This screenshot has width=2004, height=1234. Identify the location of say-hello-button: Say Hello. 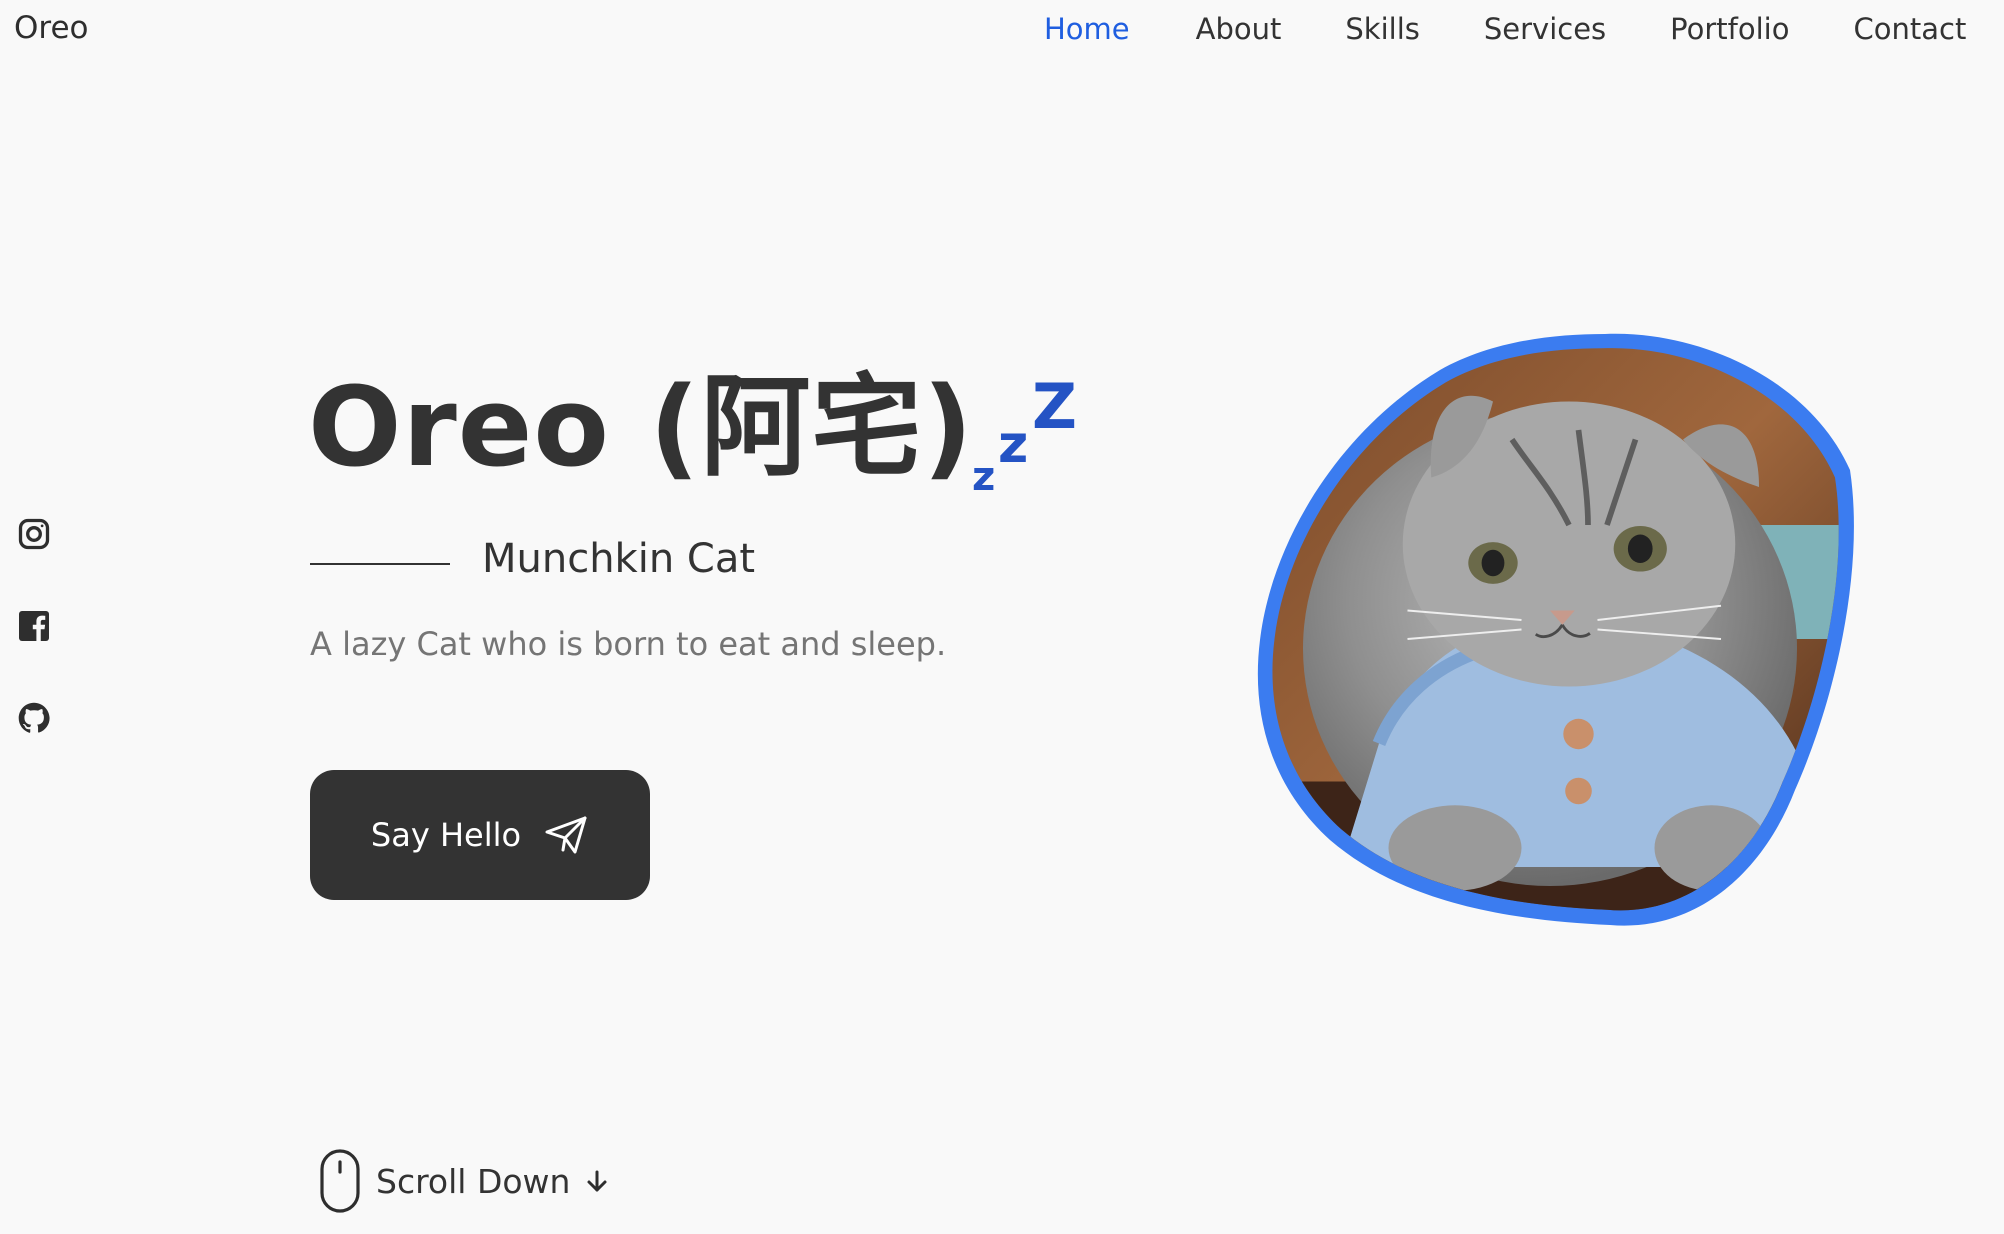
(480, 835).